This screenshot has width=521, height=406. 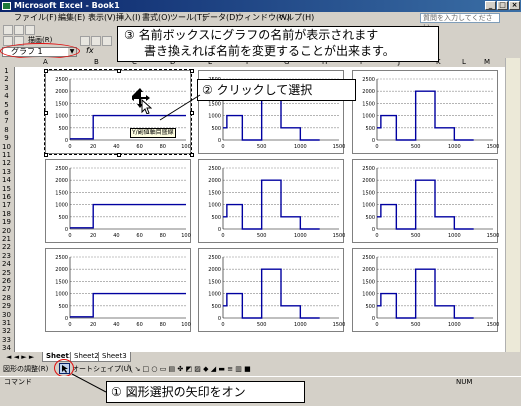 What do you see at coordinates (6, 306) in the screenshot?
I see `row-header: 29` at bounding box center [6, 306].